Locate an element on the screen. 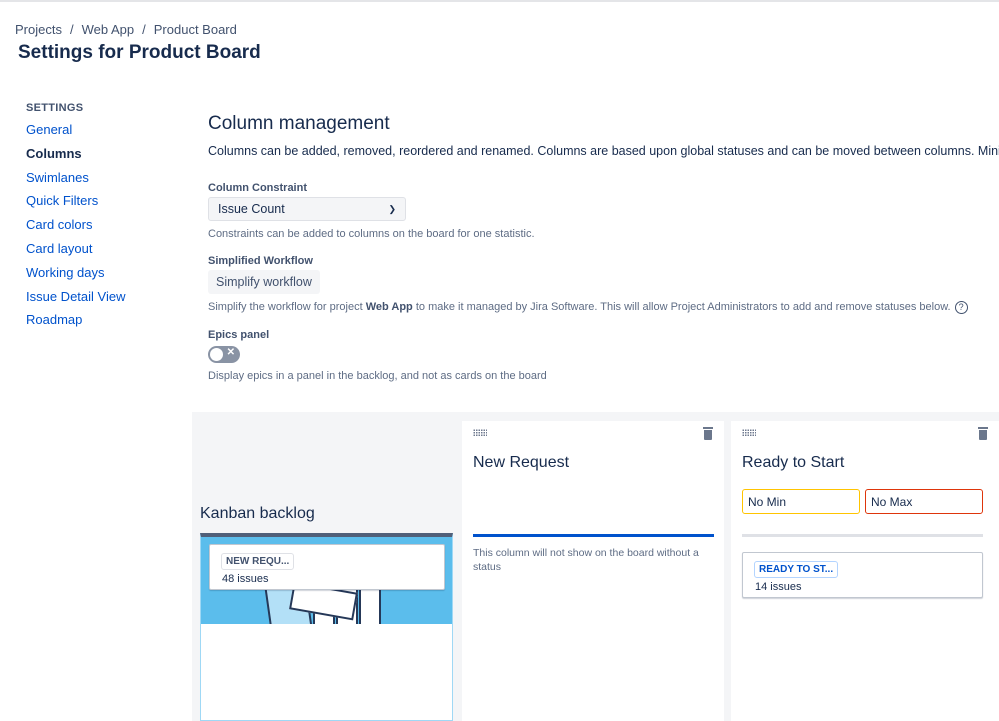  status-card: READY TO ST... 14 issues is located at coordinates (862, 575).